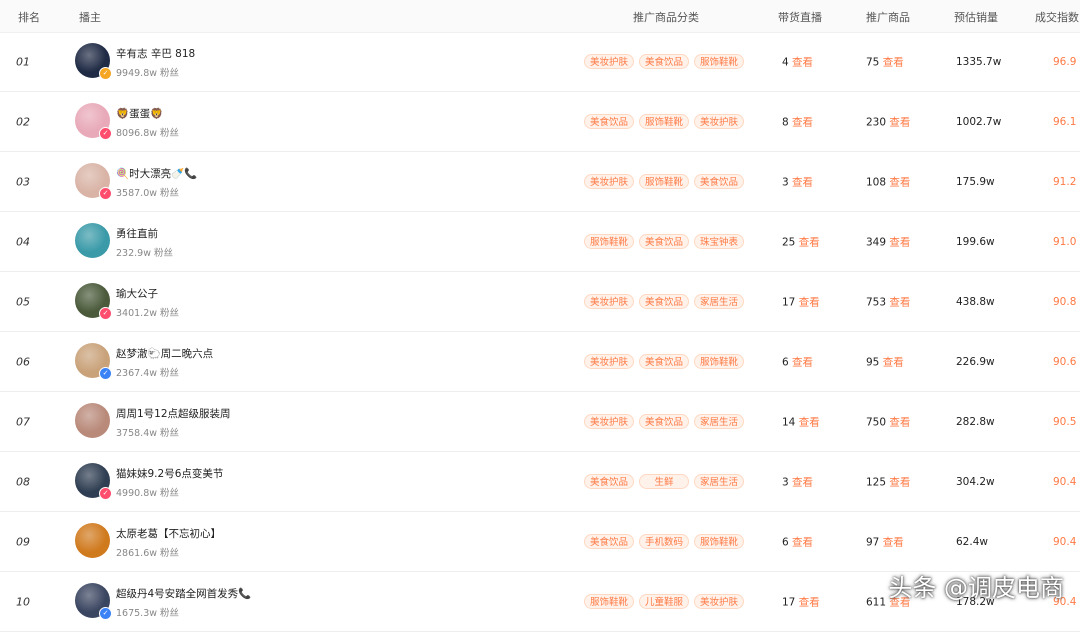  Describe the element at coordinates (1065, 61) in the screenshot. I see `deal-index: 96.9` at that location.